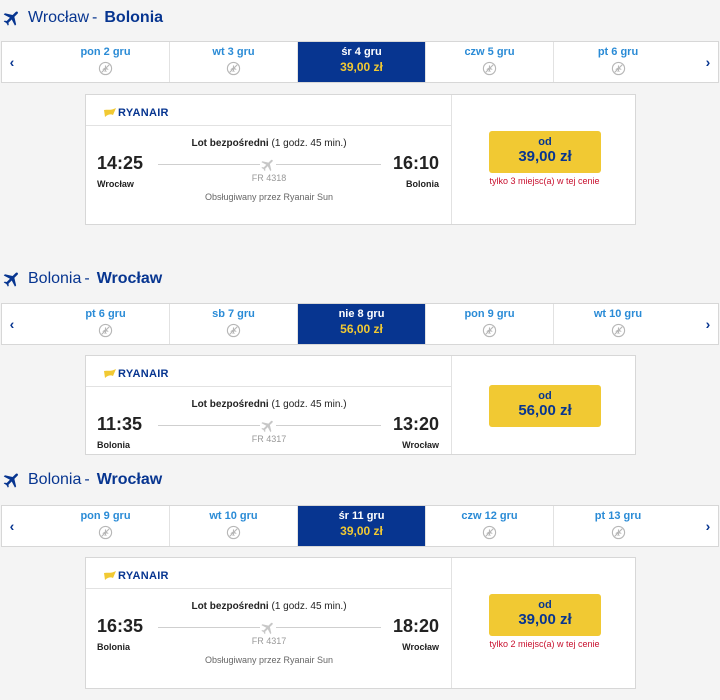  I want to click on direct-label: Lot bezpośredni, so click(230, 404).